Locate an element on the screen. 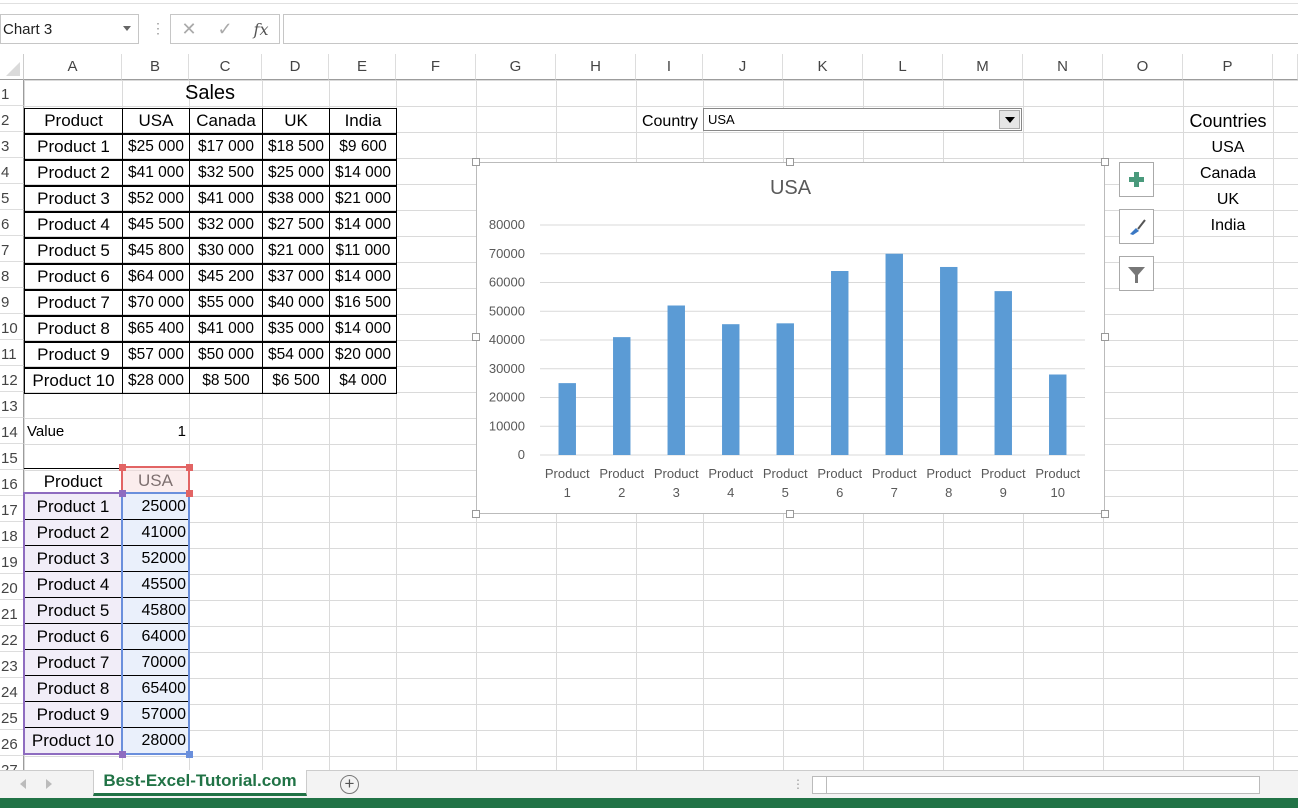  insert-function-icon: fx is located at coordinates (261, 29).